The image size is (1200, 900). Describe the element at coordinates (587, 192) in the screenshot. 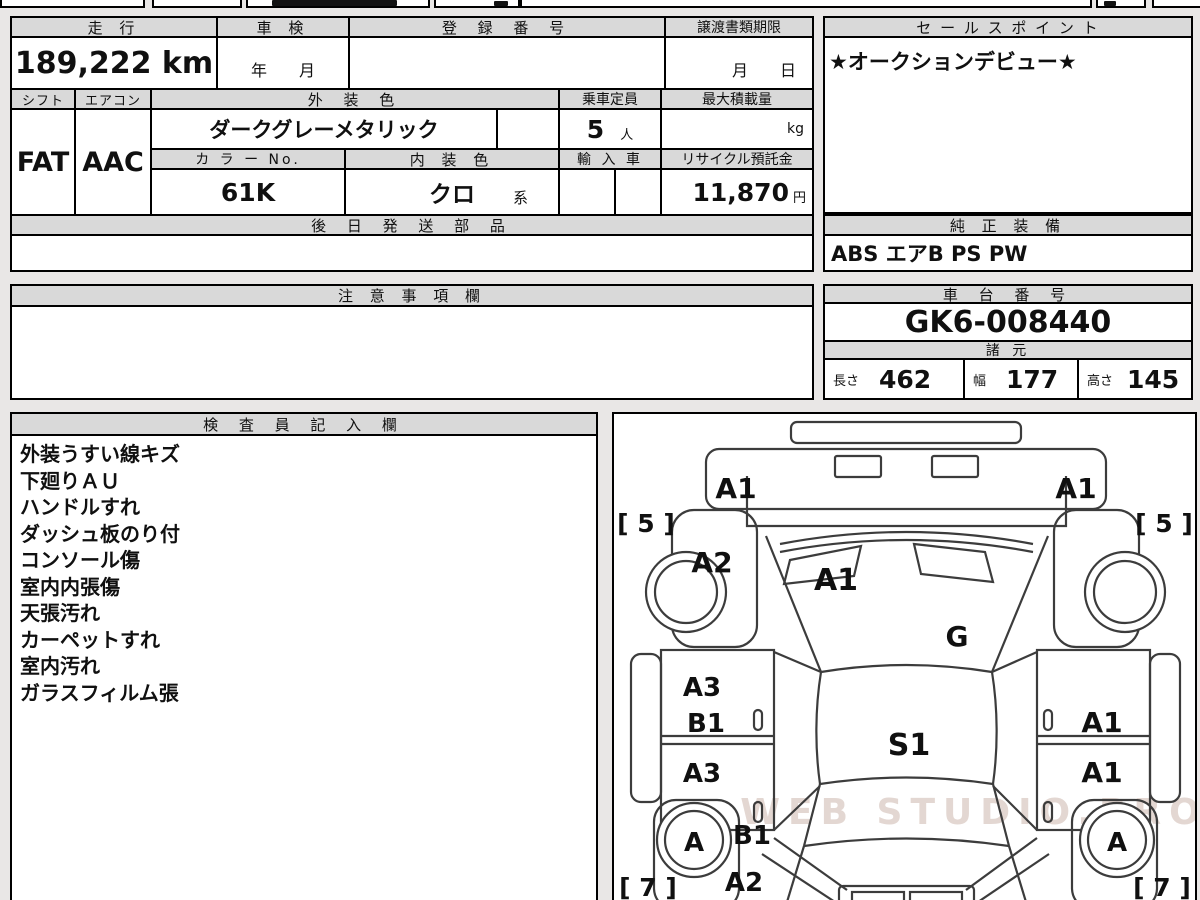

I see `import-value` at that location.